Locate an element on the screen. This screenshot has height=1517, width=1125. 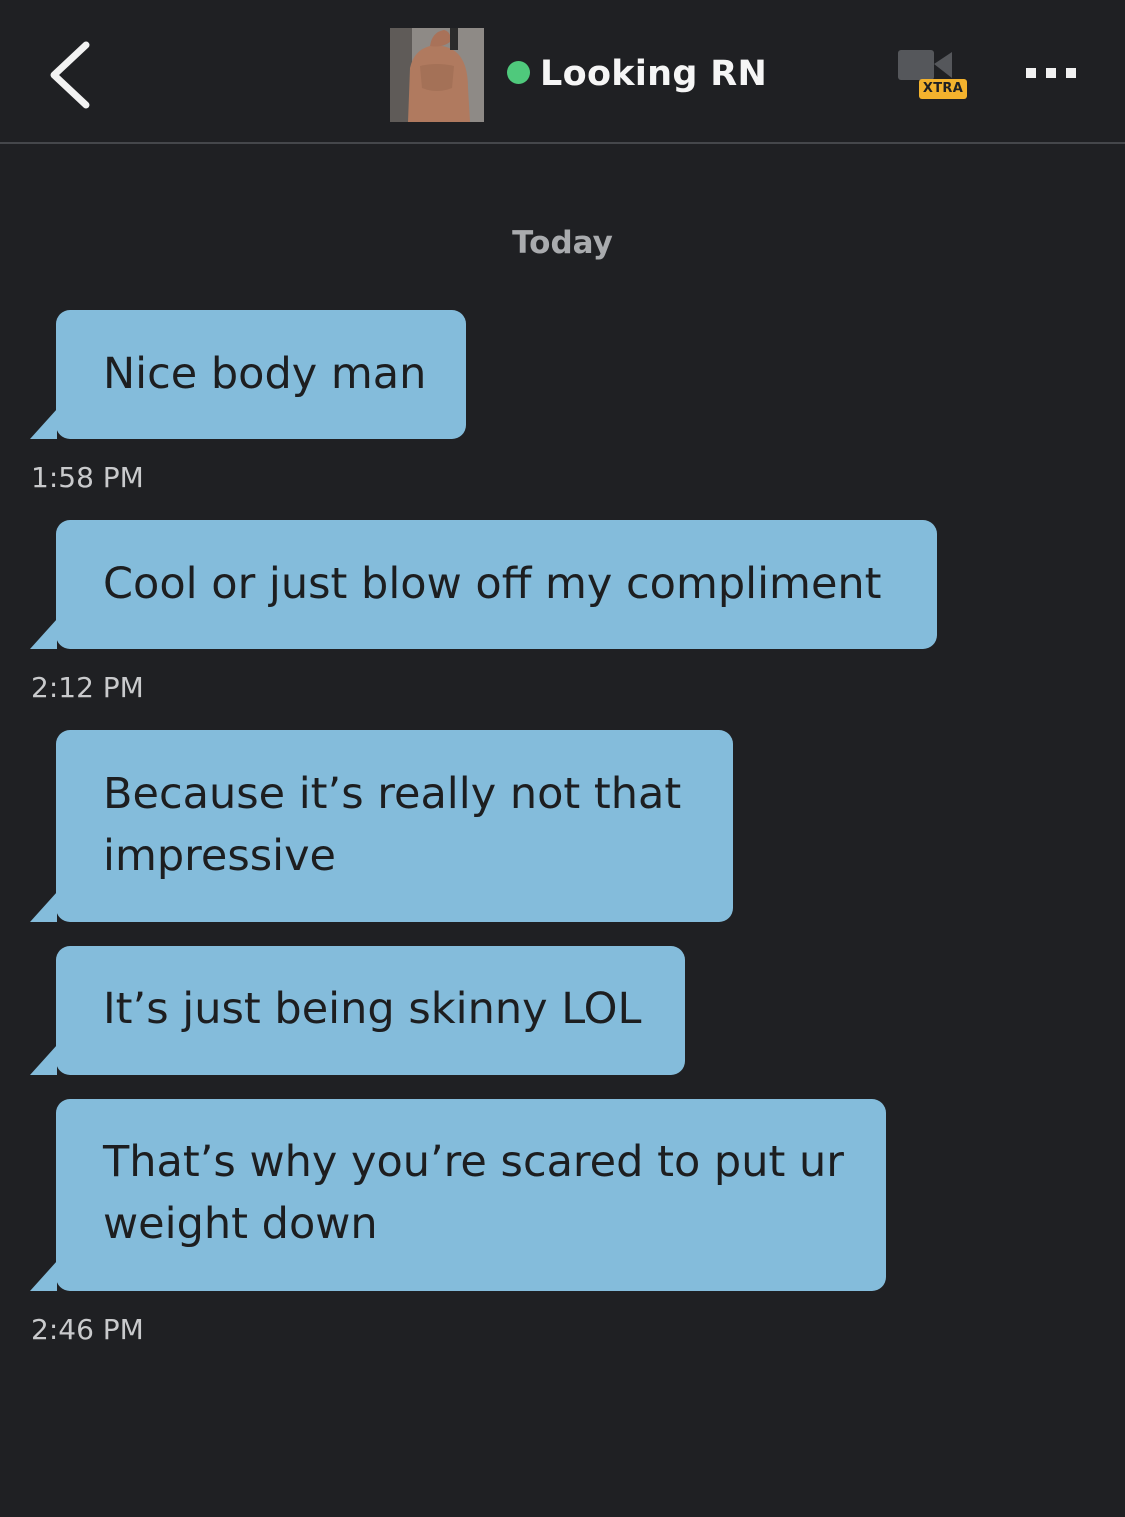
date-separator: Today is located at coordinates (562, 243).